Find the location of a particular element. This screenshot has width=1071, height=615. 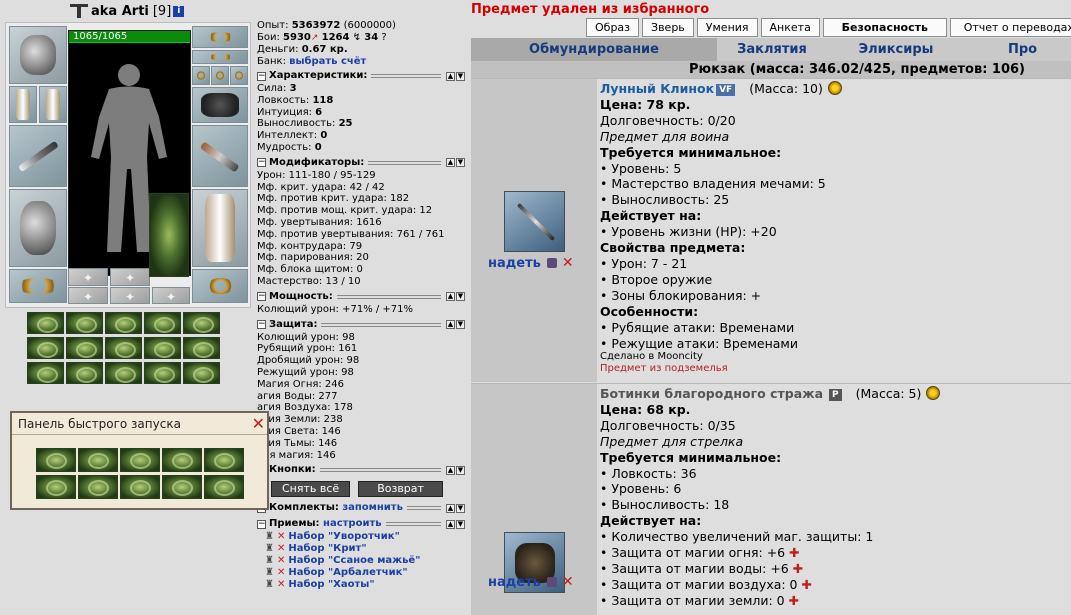

return-button: Возврат is located at coordinates (400, 489).